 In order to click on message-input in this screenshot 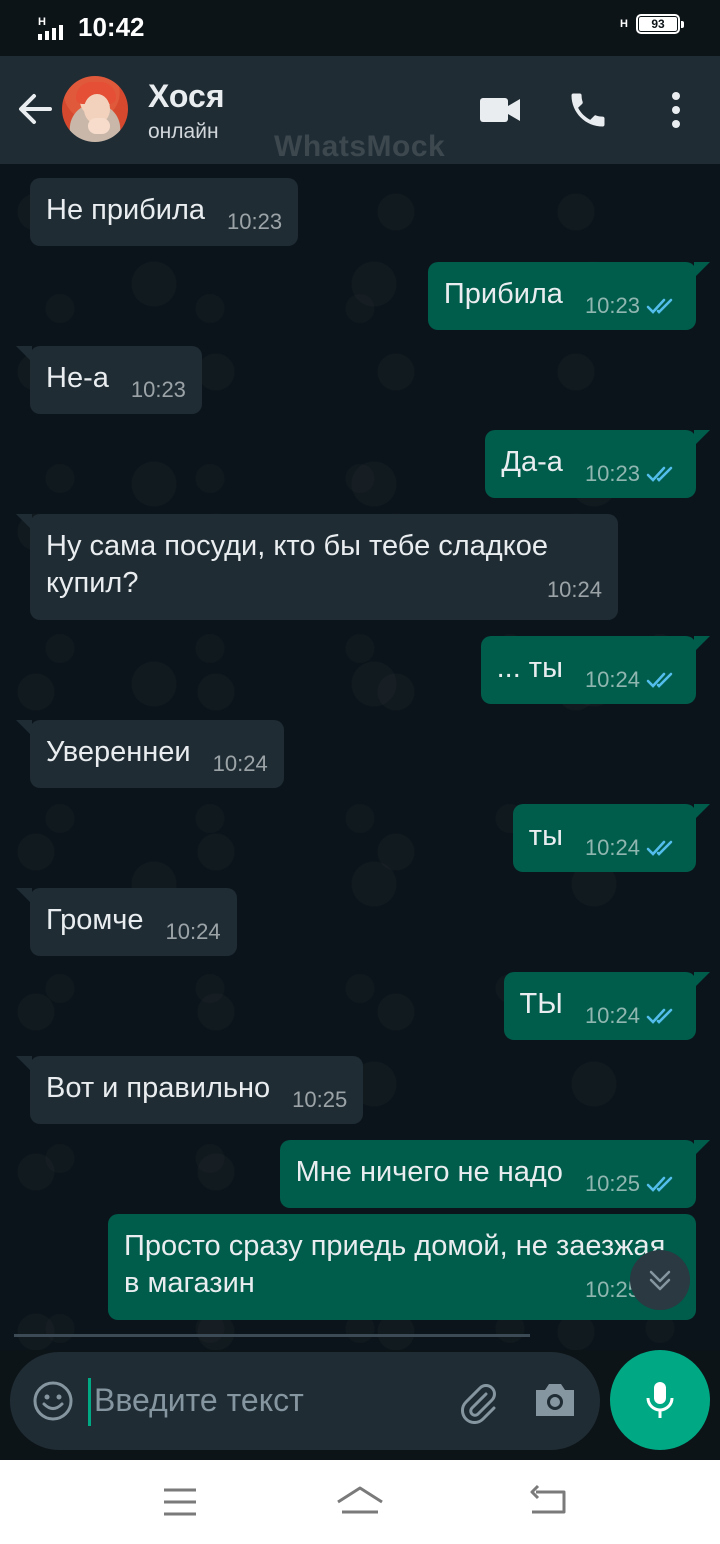, I will do `click(259, 1400)`.